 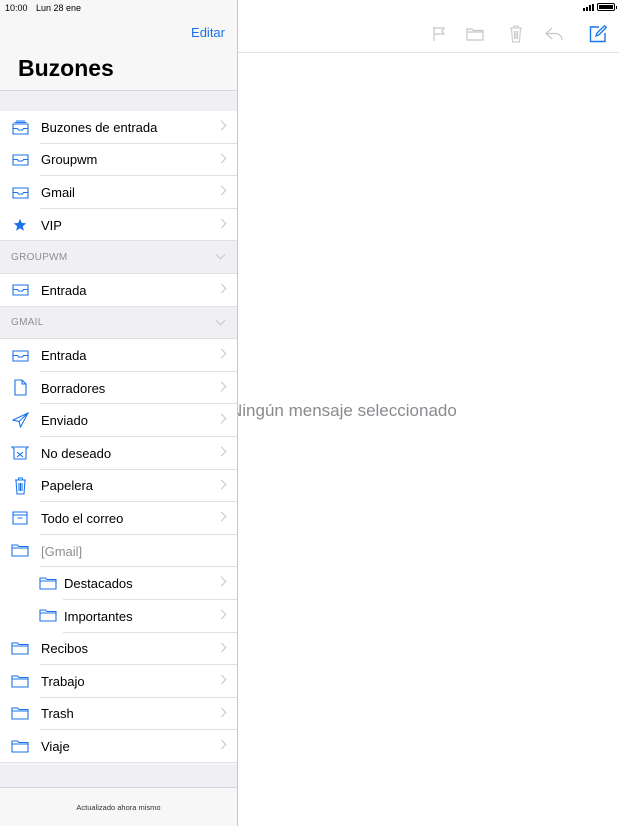 I want to click on mailbox-item-label: VIP, so click(x=51, y=225).